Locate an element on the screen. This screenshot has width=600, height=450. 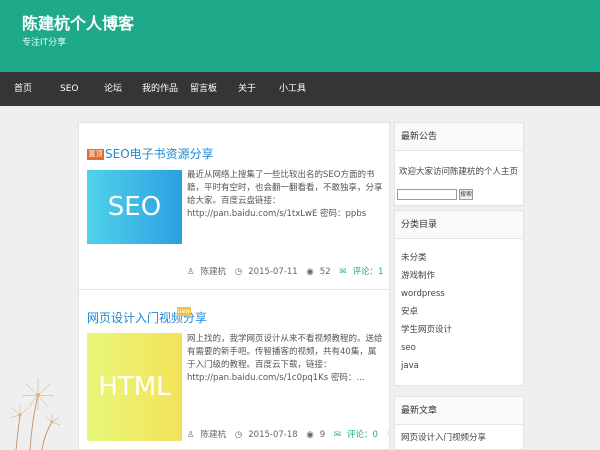
category-item: 游戏制作 is located at coordinates (459, 276).